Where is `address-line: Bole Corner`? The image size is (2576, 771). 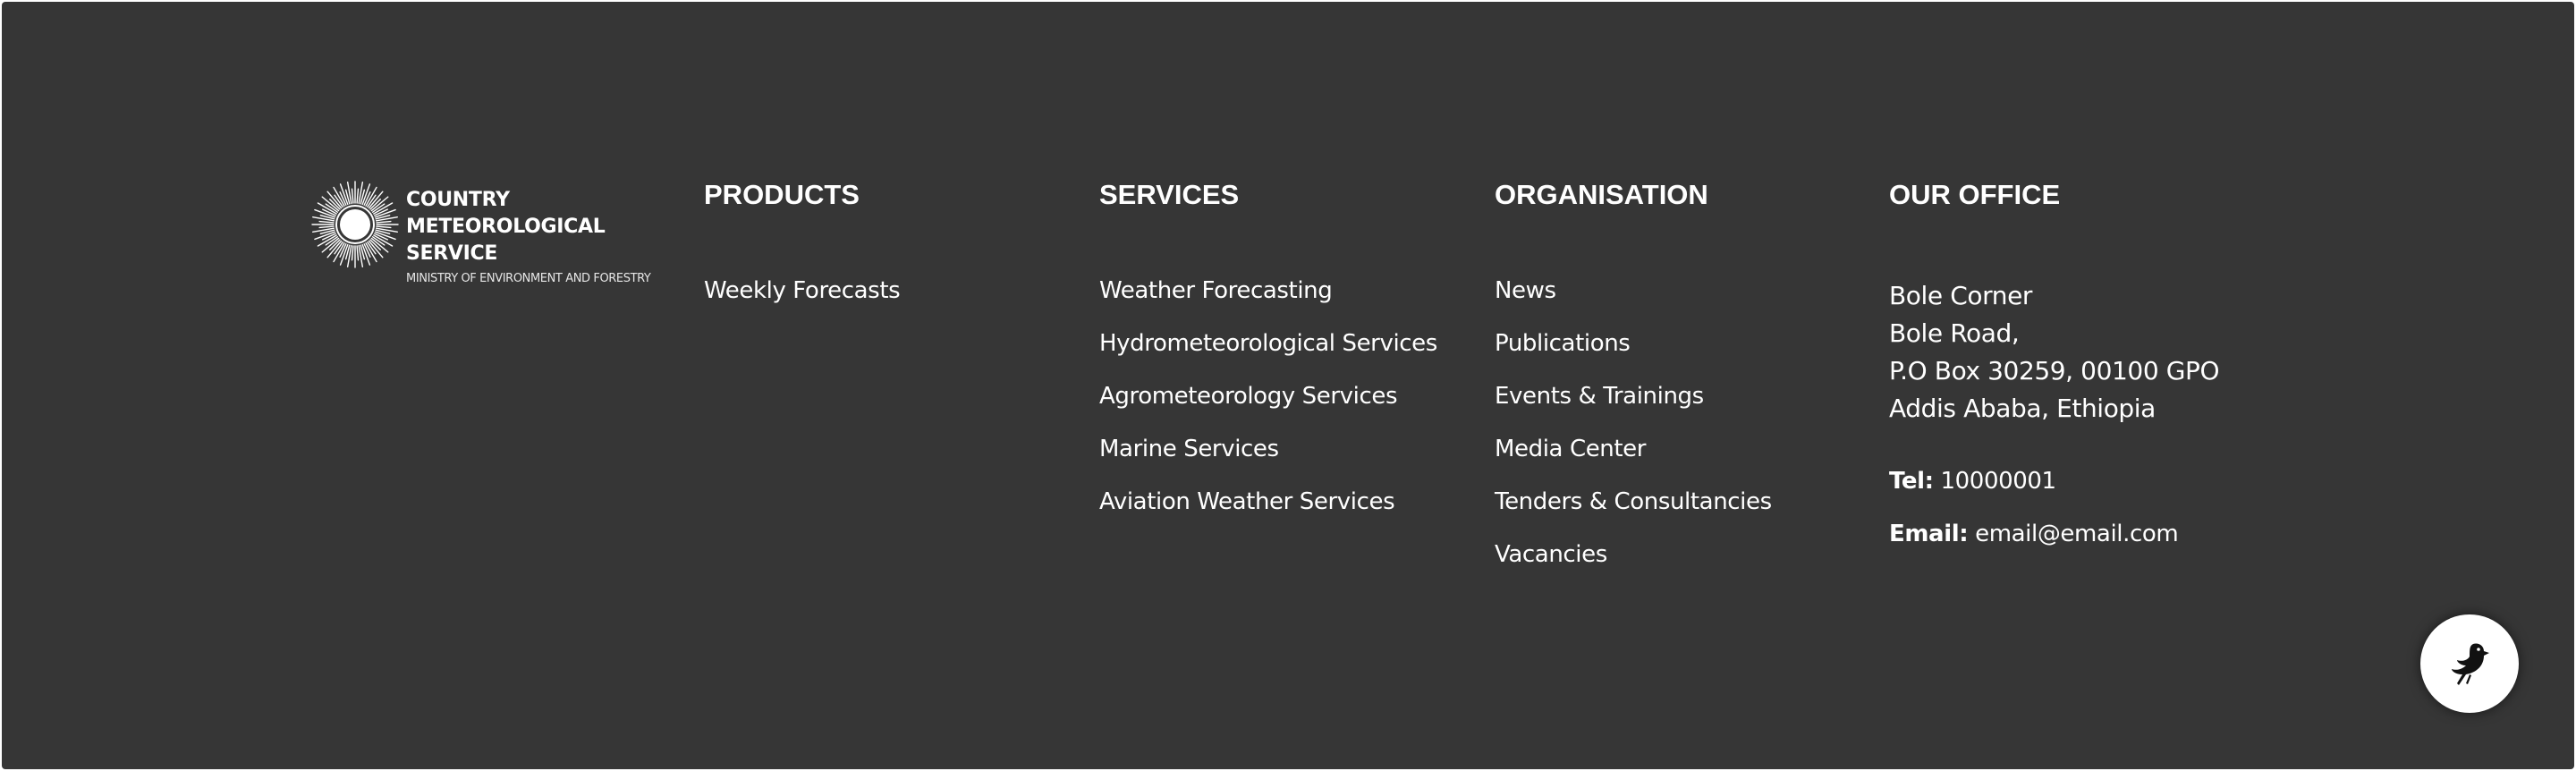 address-line: Bole Corner is located at coordinates (1961, 295).